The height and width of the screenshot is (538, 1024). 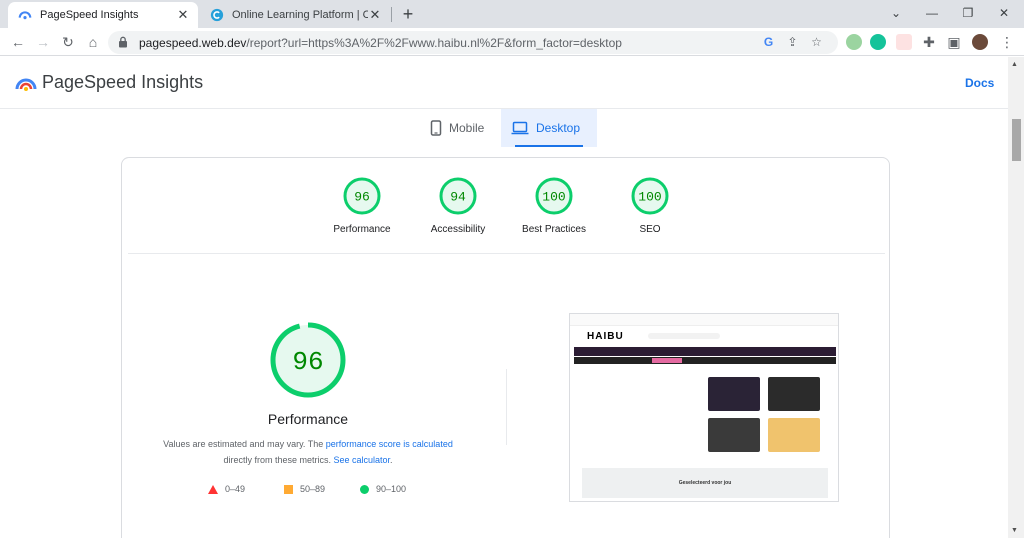 I want to click on score-legend: 0–49 50–89 90–100, so click(x=326, y=491).